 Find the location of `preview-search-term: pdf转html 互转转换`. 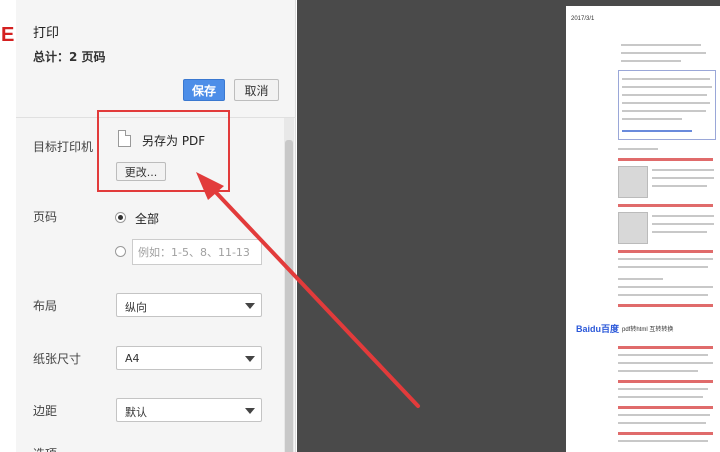

preview-search-term: pdf转html 互转转换 is located at coordinates (648, 330).